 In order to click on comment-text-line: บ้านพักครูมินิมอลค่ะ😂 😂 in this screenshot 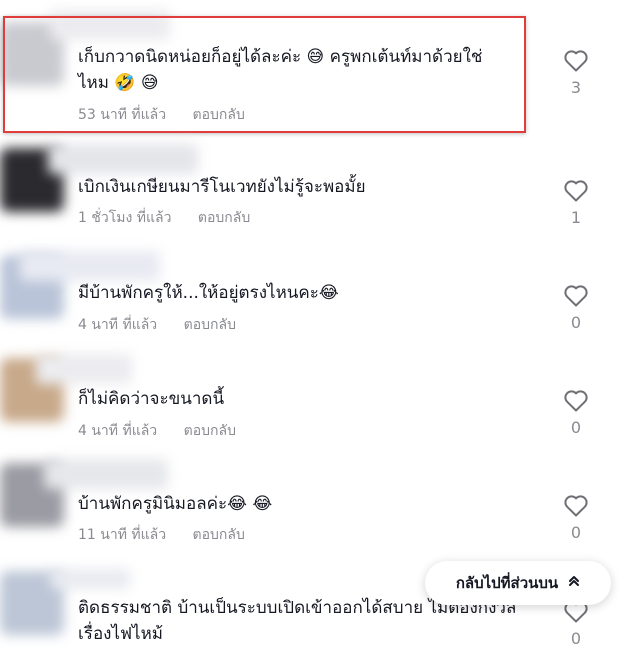, I will do `click(175, 504)`.